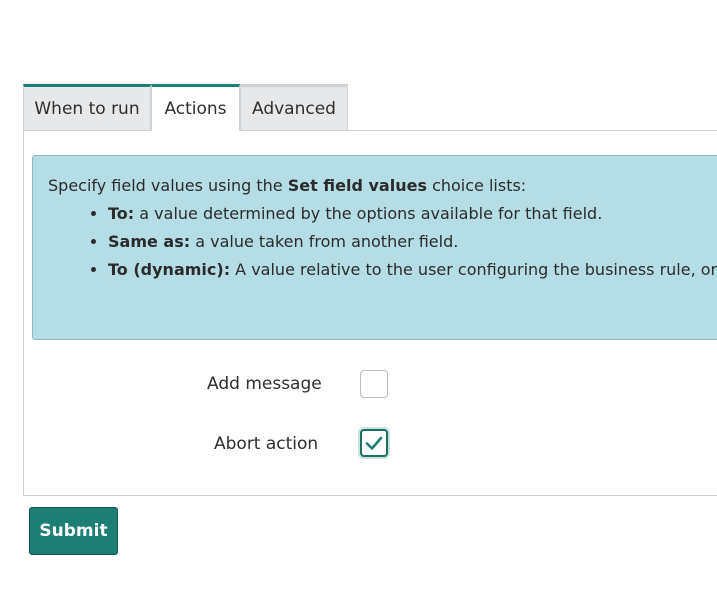 The image size is (717, 606). I want to click on list-item-text: a value taken from another field., so click(324, 241).